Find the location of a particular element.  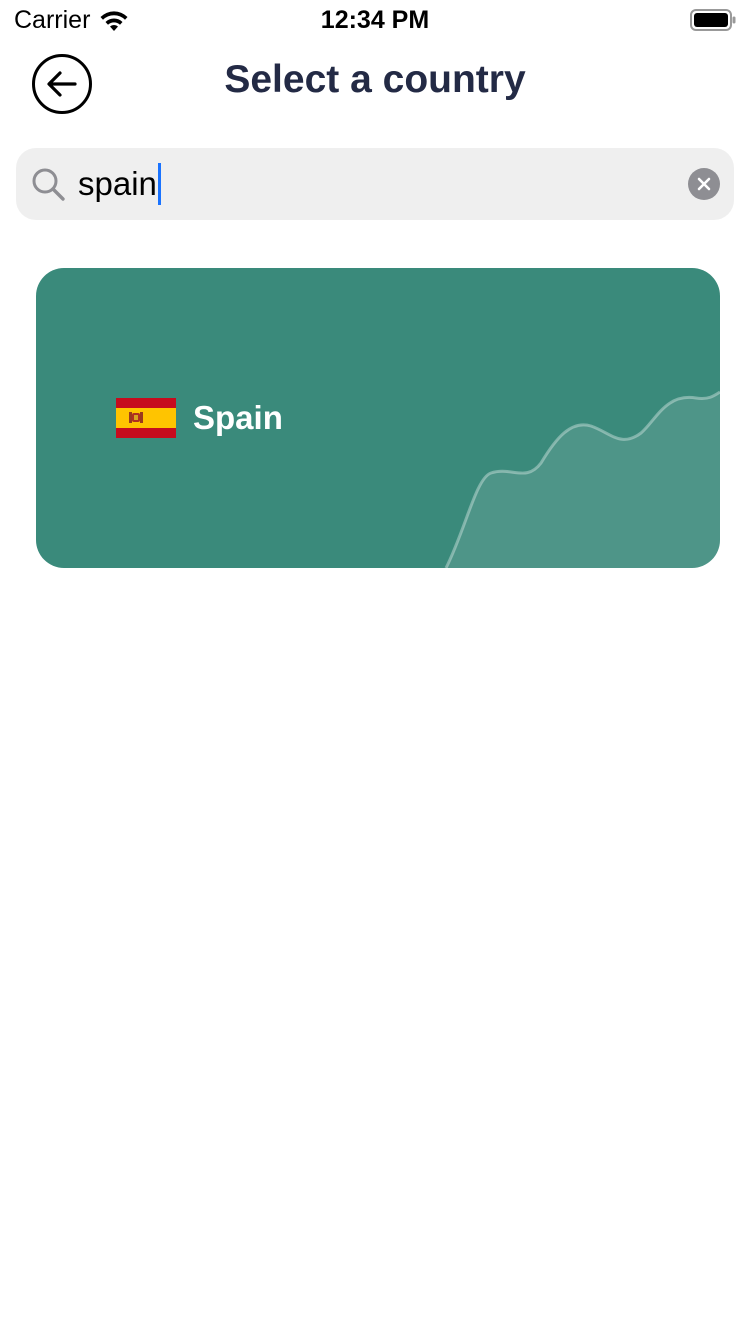

search-bar: spain is located at coordinates (375, 184).